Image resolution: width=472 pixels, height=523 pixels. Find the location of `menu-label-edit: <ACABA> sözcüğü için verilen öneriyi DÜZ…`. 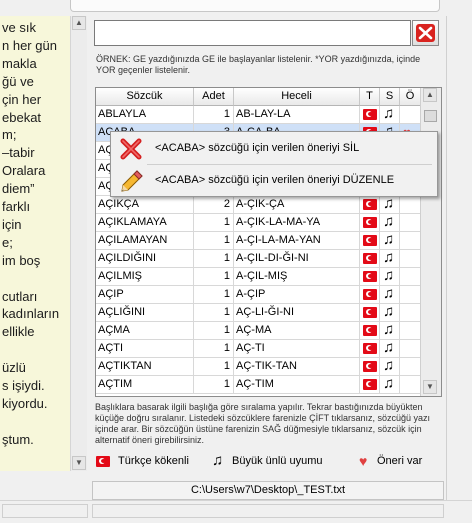

menu-label-edit: <ACABA> sözcüğü için verilen öneriyi DÜZ… is located at coordinates (275, 180).